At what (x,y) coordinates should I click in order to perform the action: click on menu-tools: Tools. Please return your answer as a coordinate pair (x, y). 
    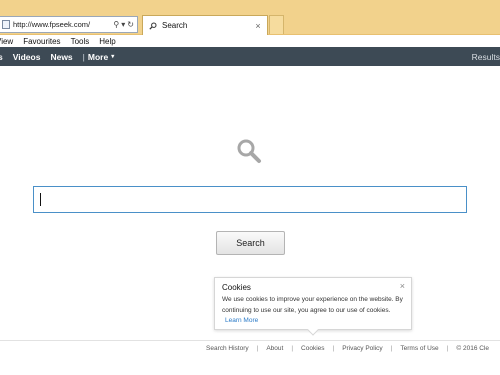
    Looking at the image, I should click on (80, 41).